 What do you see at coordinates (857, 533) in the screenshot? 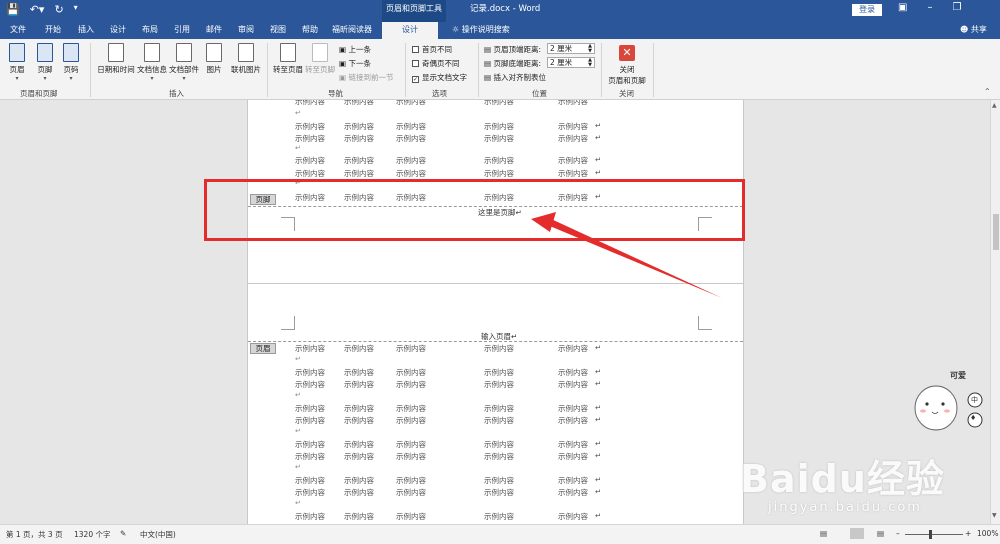
I see `print-layout-icon` at bounding box center [857, 533].